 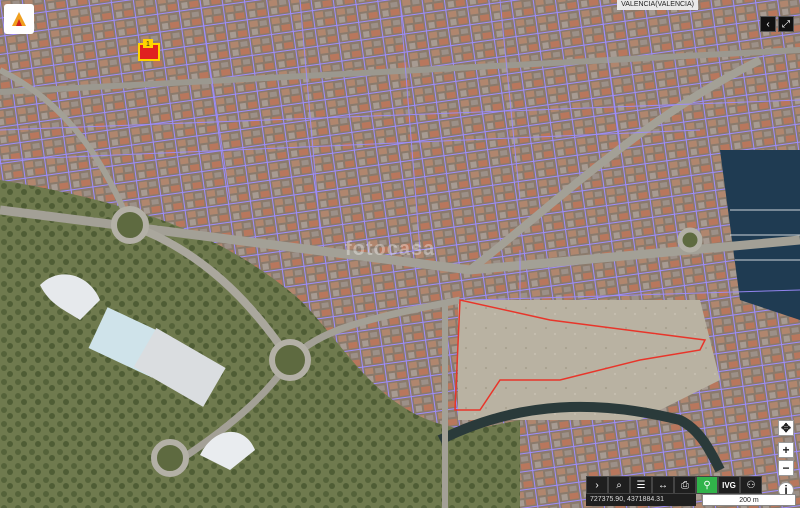 What do you see at coordinates (786, 428) in the screenshot?
I see `pan-icon: ✥` at bounding box center [786, 428].